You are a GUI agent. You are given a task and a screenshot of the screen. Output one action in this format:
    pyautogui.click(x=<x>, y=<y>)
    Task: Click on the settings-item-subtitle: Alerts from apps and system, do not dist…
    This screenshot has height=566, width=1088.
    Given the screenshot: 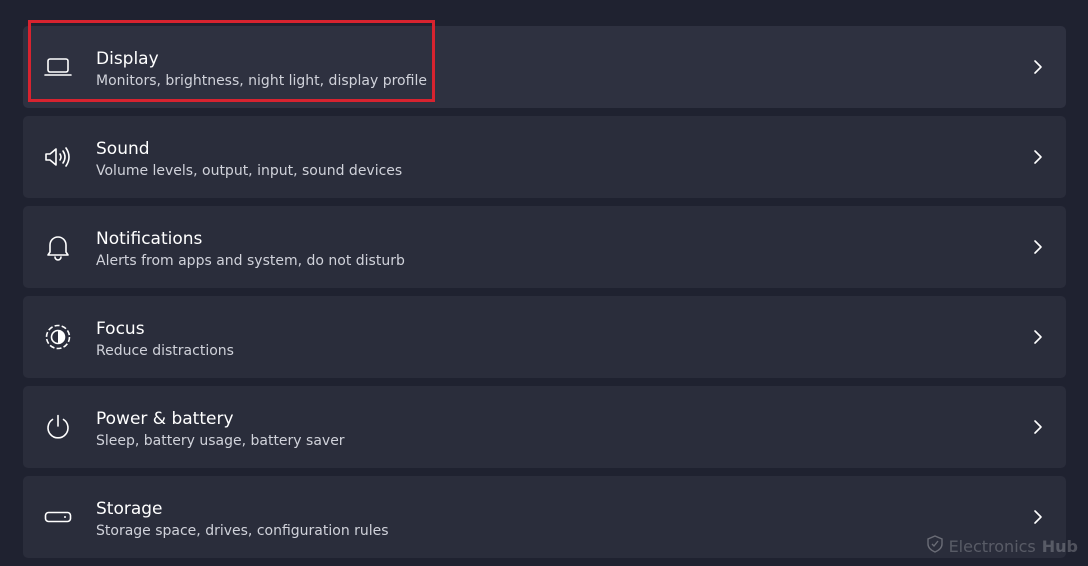 What is the action you would take?
    pyautogui.click(x=250, y=261)
    